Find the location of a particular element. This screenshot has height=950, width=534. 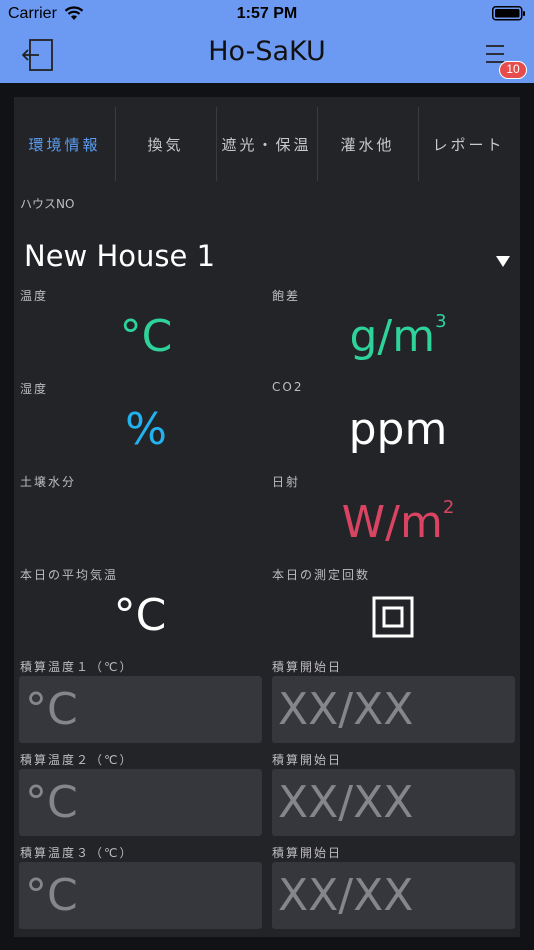

app-title: Ho-SaKU is located at coordinates (267, 51).